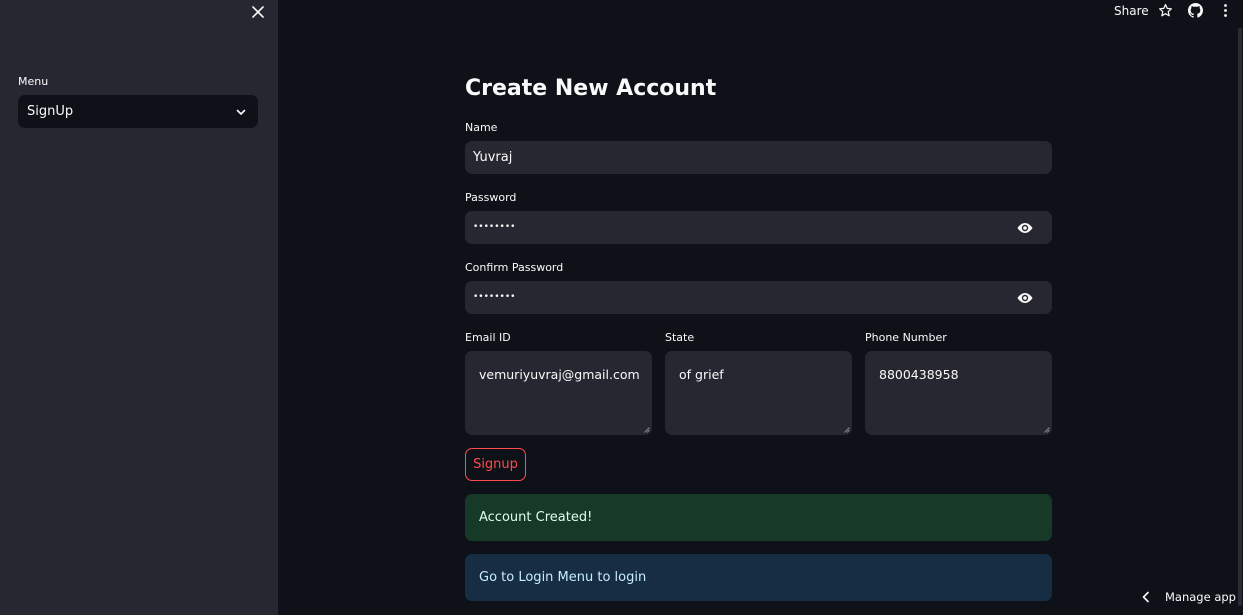 The image size is (1243, 615). Describe the element at coordinates (493, 157) in the screenshot. I see `name-input-value: Yuvraj` at that location.